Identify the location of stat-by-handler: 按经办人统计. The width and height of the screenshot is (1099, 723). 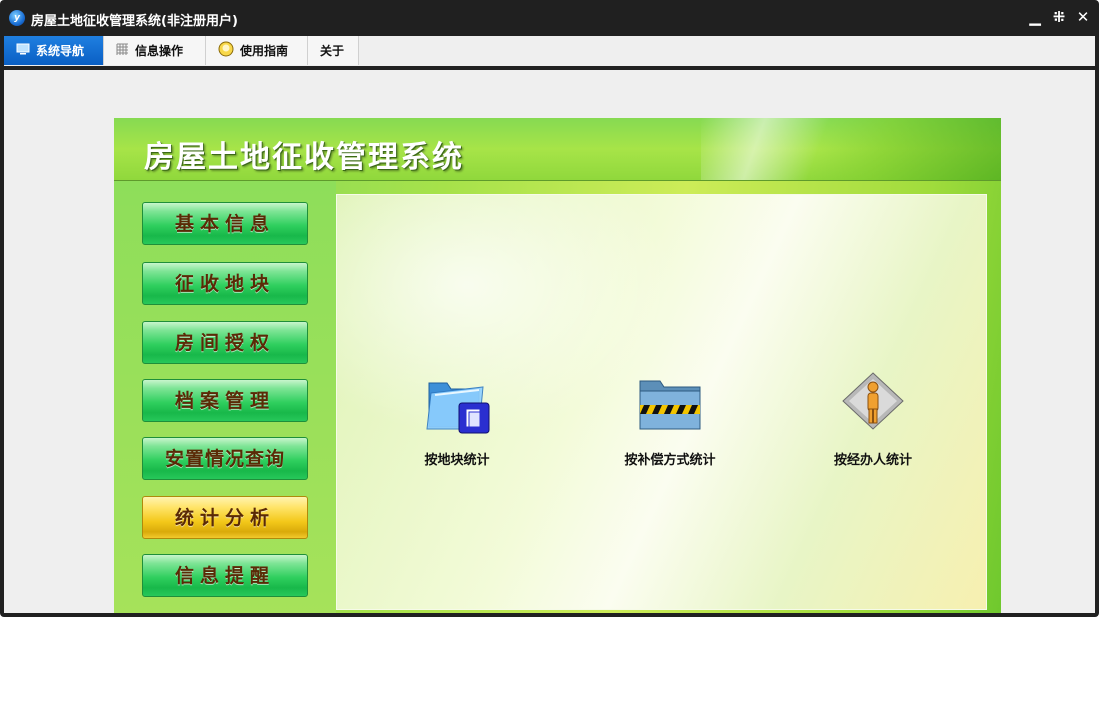
(873, 417).